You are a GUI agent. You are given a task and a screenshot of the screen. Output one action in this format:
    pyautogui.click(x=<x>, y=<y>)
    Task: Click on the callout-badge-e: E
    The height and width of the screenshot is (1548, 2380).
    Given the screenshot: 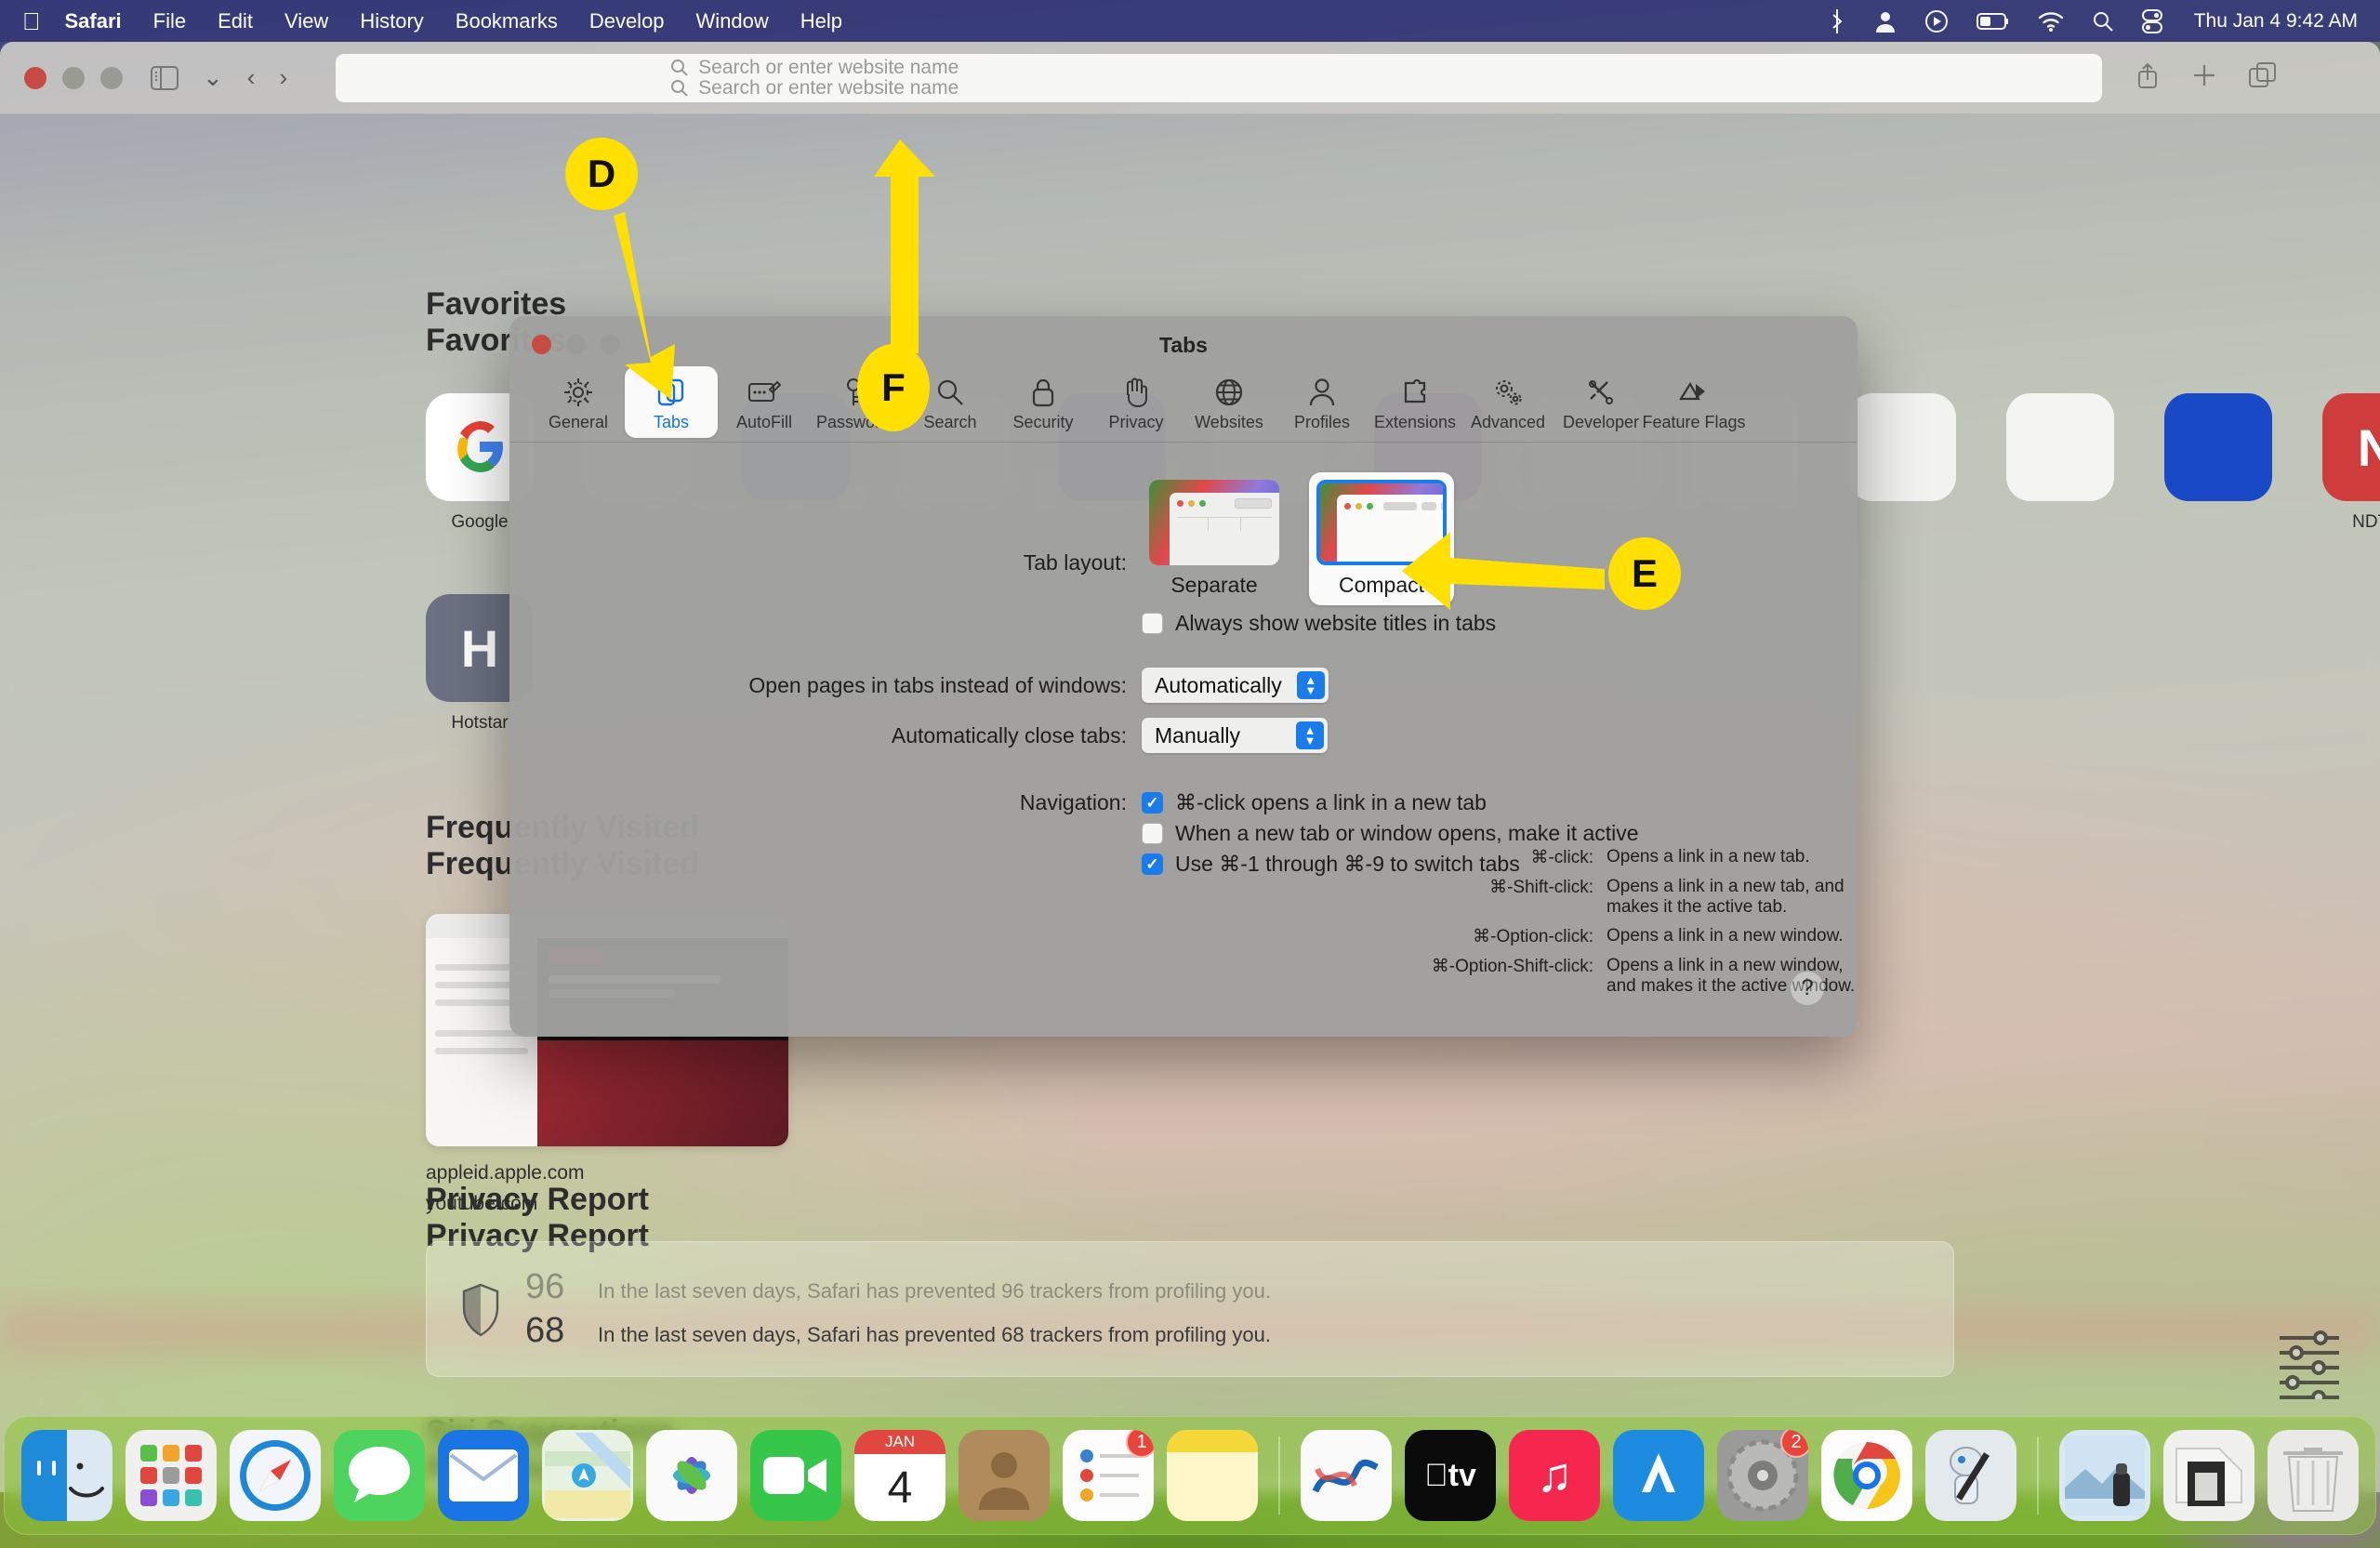 What is the action you would take?
    pyautogui.click(x=1644, y=573)
    